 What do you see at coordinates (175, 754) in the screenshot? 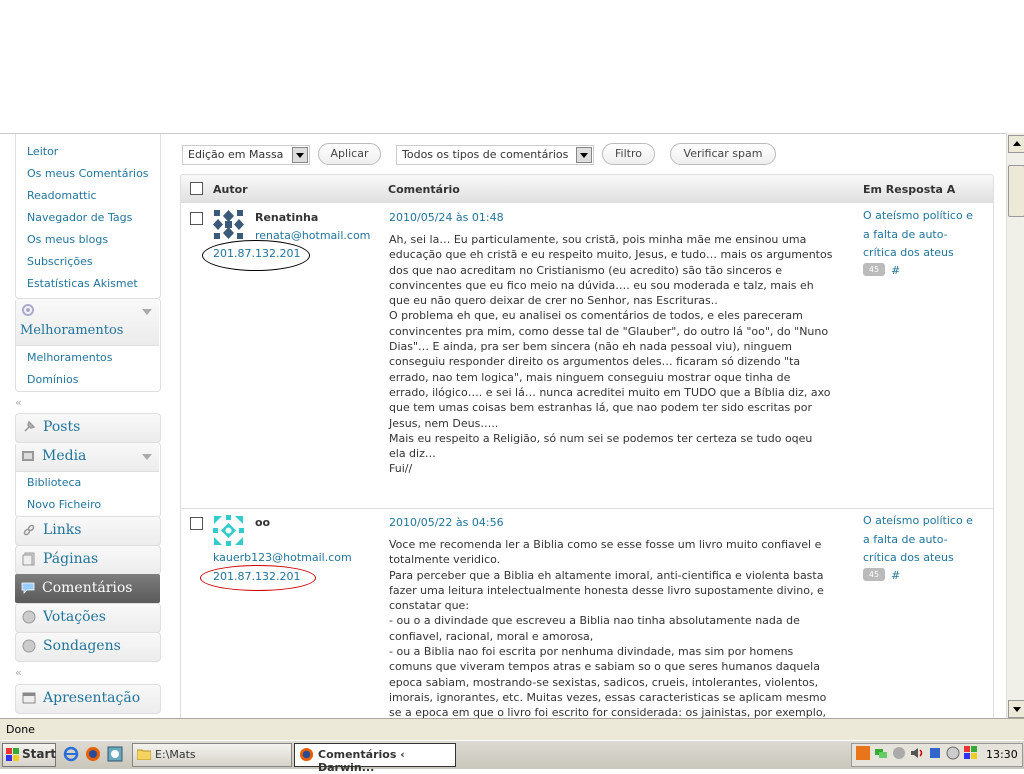
I see `taskbar-item-label: E:\Mats` at bounding box center [175, 754].